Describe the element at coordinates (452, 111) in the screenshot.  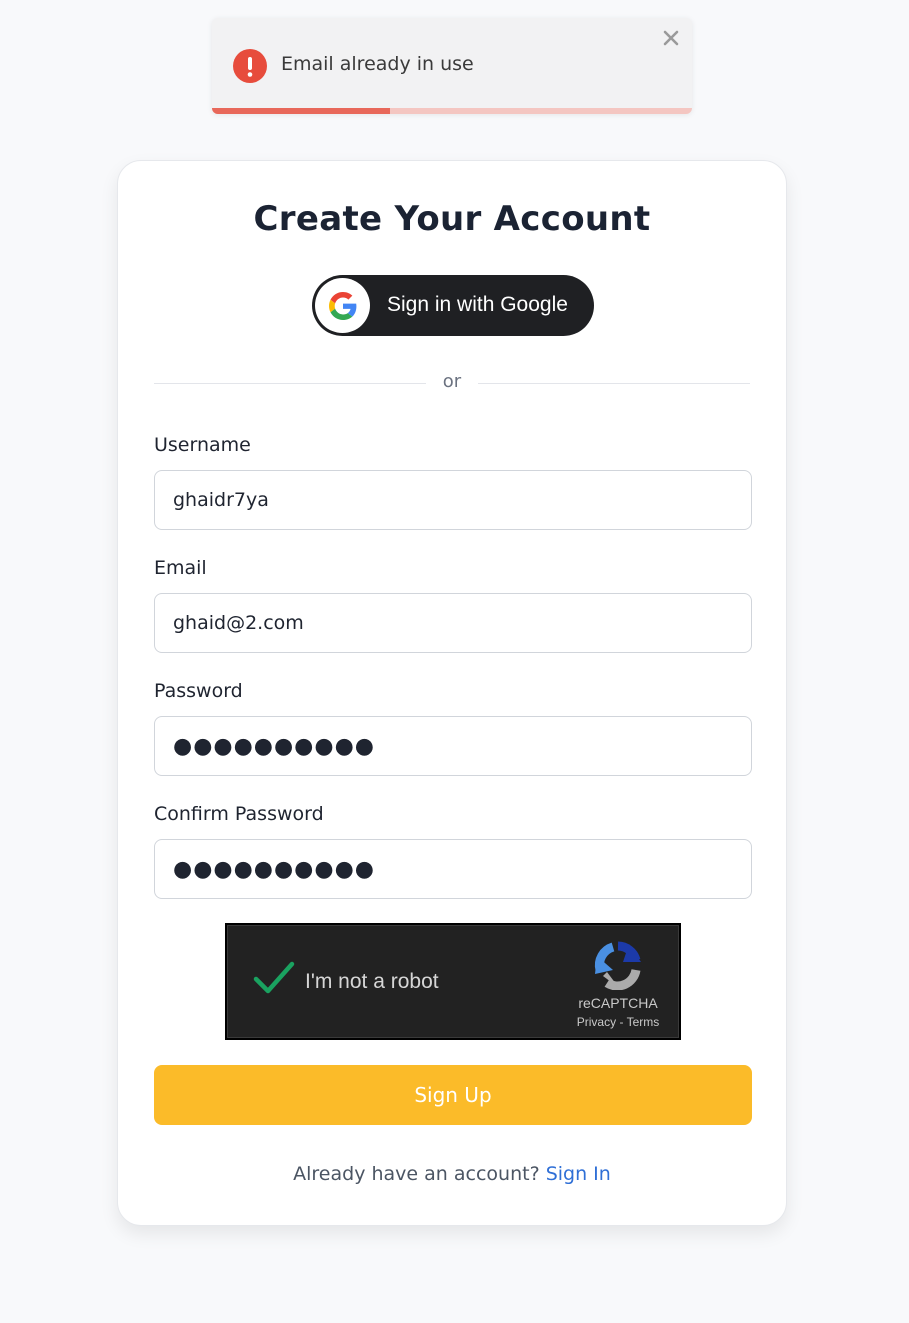
I see `toast-progress-bar` at that location.